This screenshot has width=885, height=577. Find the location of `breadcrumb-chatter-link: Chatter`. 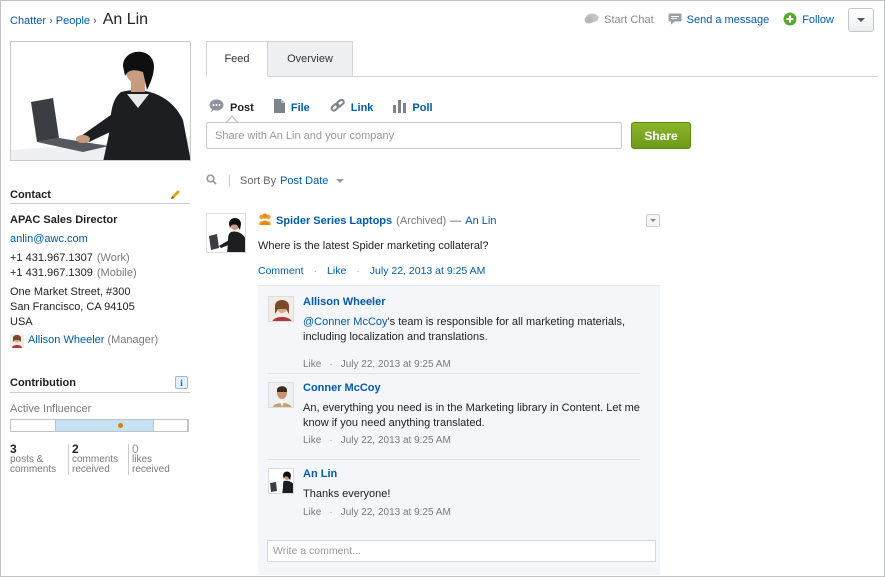

breadcrumb-chatter-link: Chatter is located at coordinates (28, 21).